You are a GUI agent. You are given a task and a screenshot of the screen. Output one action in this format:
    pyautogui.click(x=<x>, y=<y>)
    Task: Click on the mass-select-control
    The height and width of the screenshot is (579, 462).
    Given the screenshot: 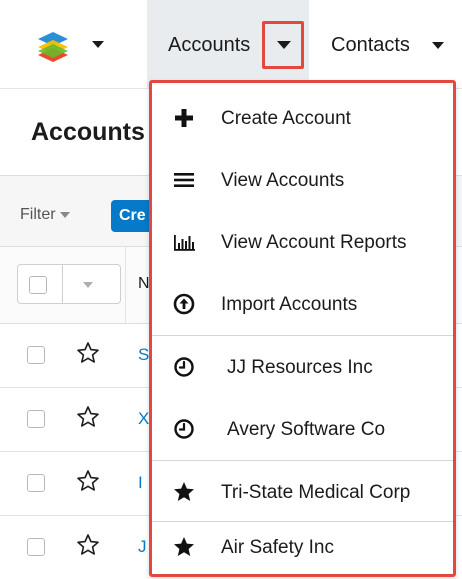 What is the action you would take?
    pyautogui.click(x=69, y=284)
    